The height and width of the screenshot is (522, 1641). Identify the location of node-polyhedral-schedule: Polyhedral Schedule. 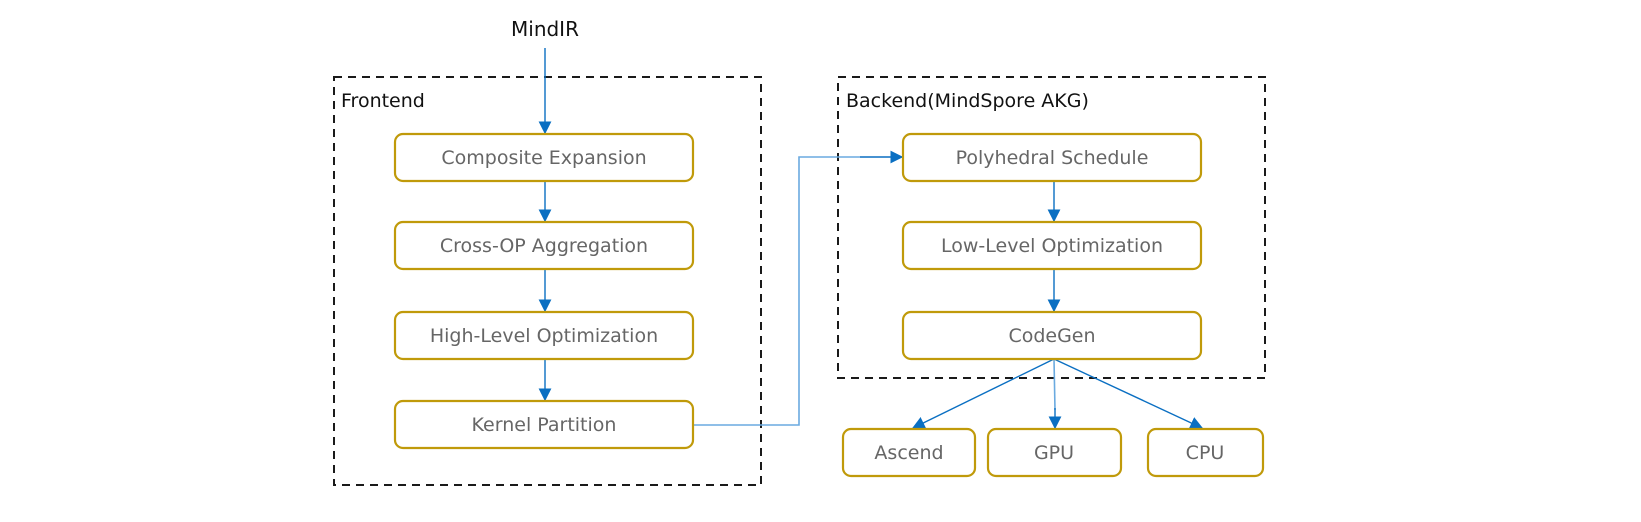
(1052, 157).